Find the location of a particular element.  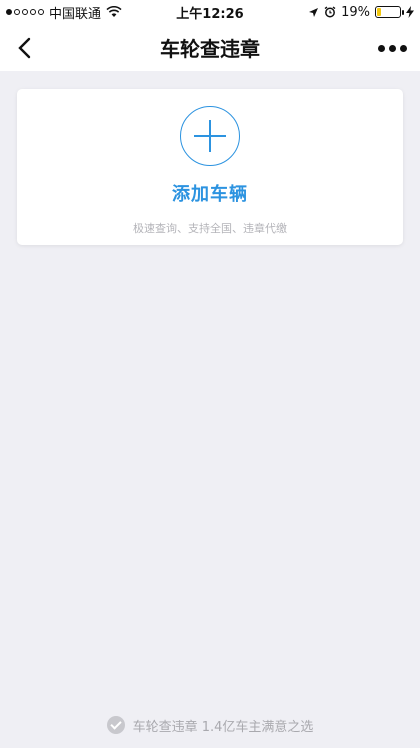

status-right: 19% is located at coordinates (361, 12).